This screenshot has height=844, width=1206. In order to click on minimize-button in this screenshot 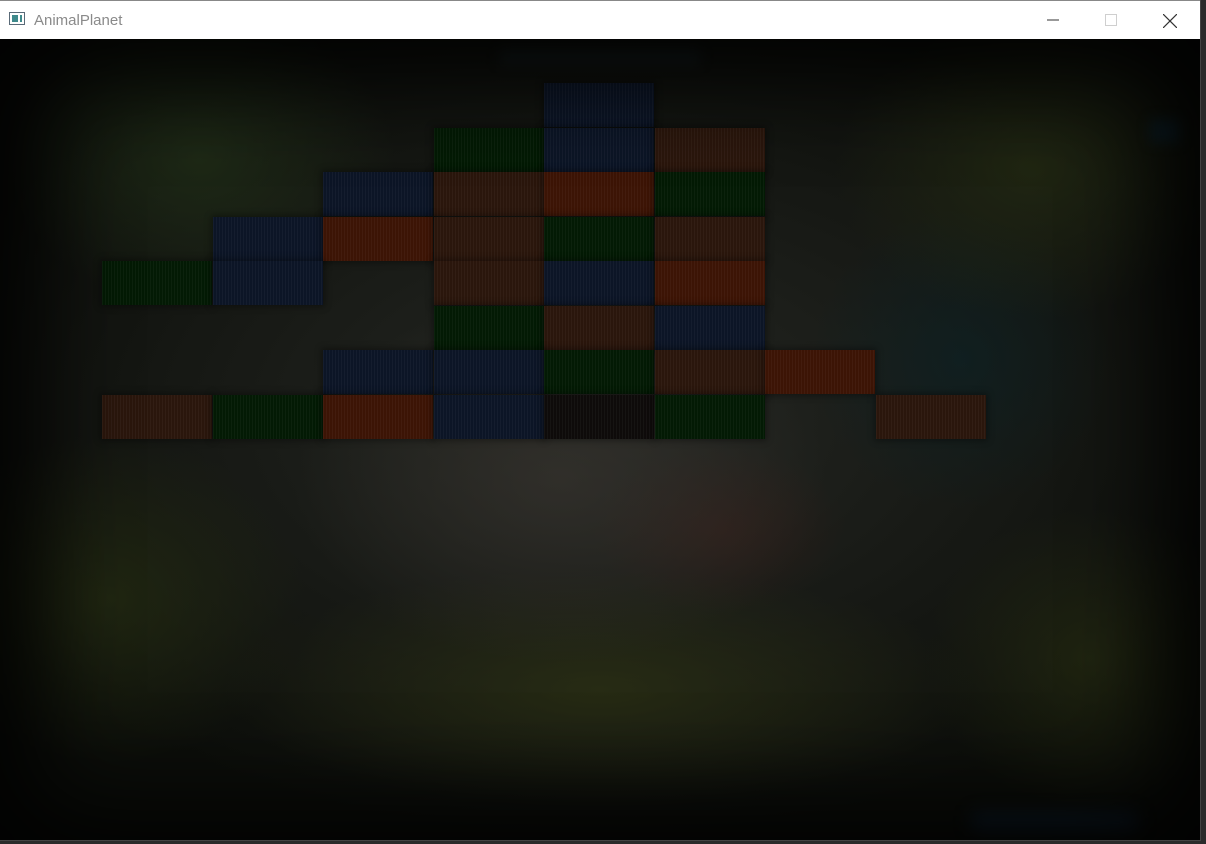, I will do `click(1053, 20)`.